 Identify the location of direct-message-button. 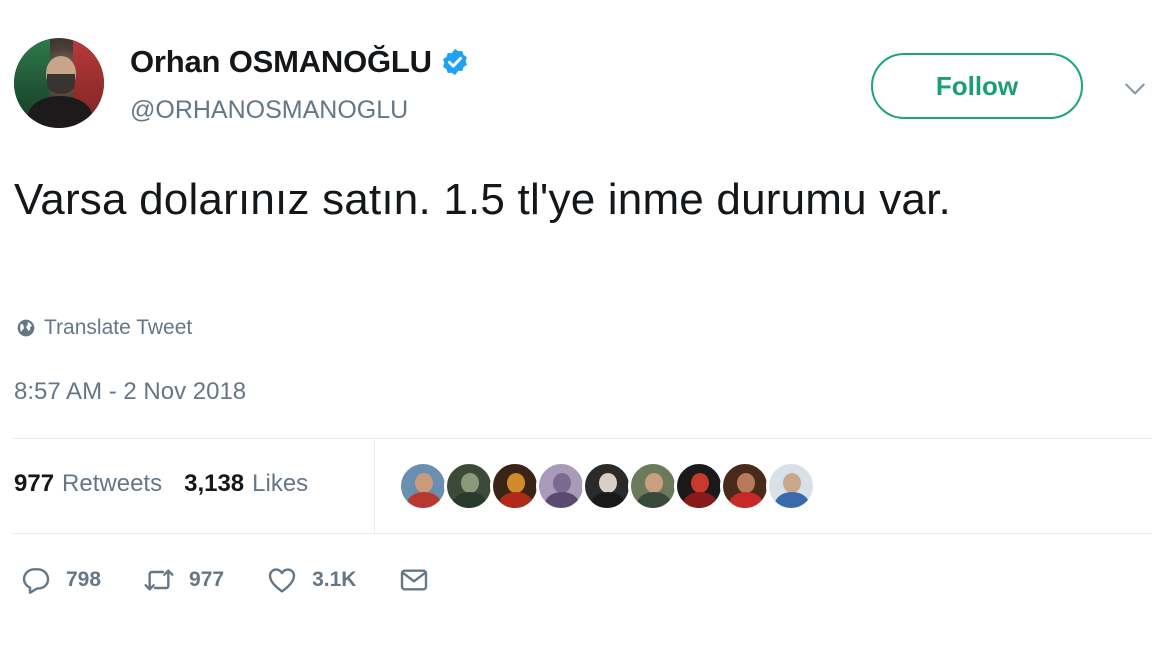
(414, 580).